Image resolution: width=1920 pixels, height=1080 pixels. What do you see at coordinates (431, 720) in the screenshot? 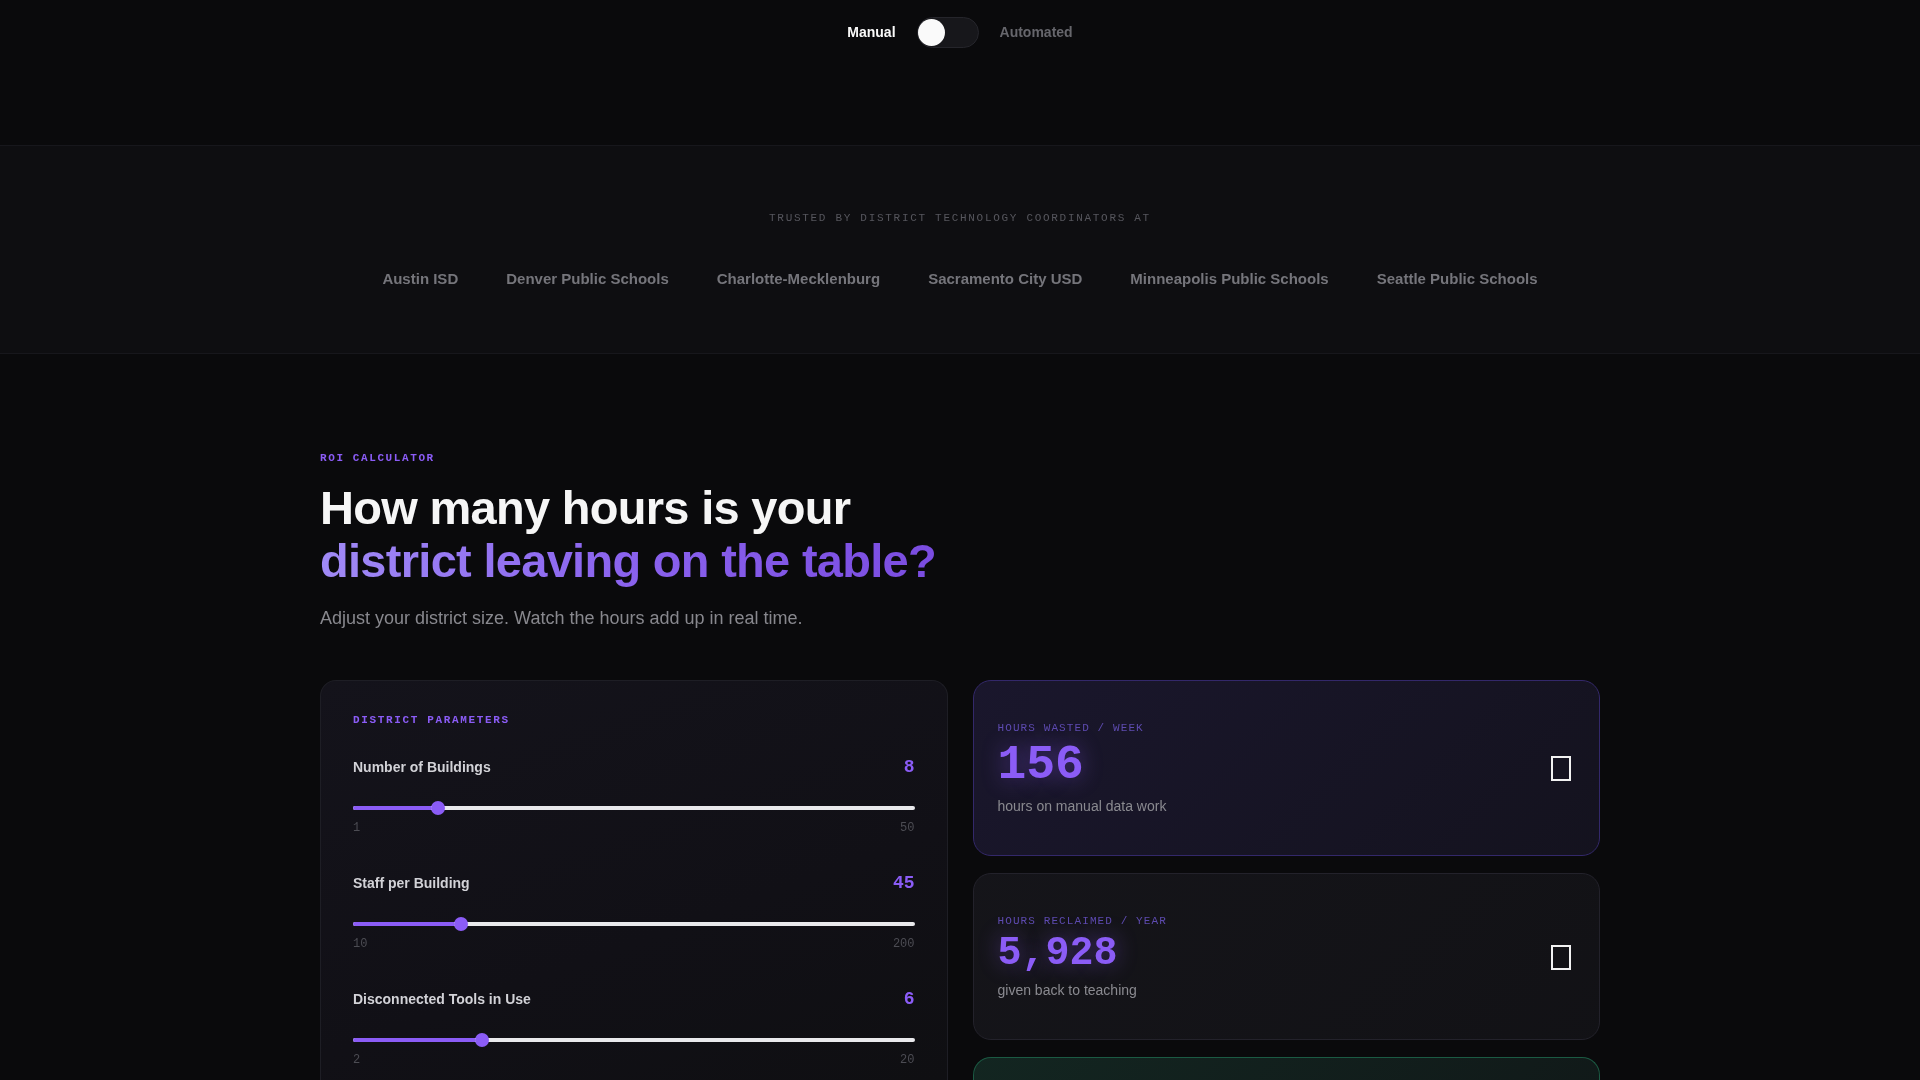
I see `panel-title: DISTRICT PARAMETERS` at bounding box center [431, 720].